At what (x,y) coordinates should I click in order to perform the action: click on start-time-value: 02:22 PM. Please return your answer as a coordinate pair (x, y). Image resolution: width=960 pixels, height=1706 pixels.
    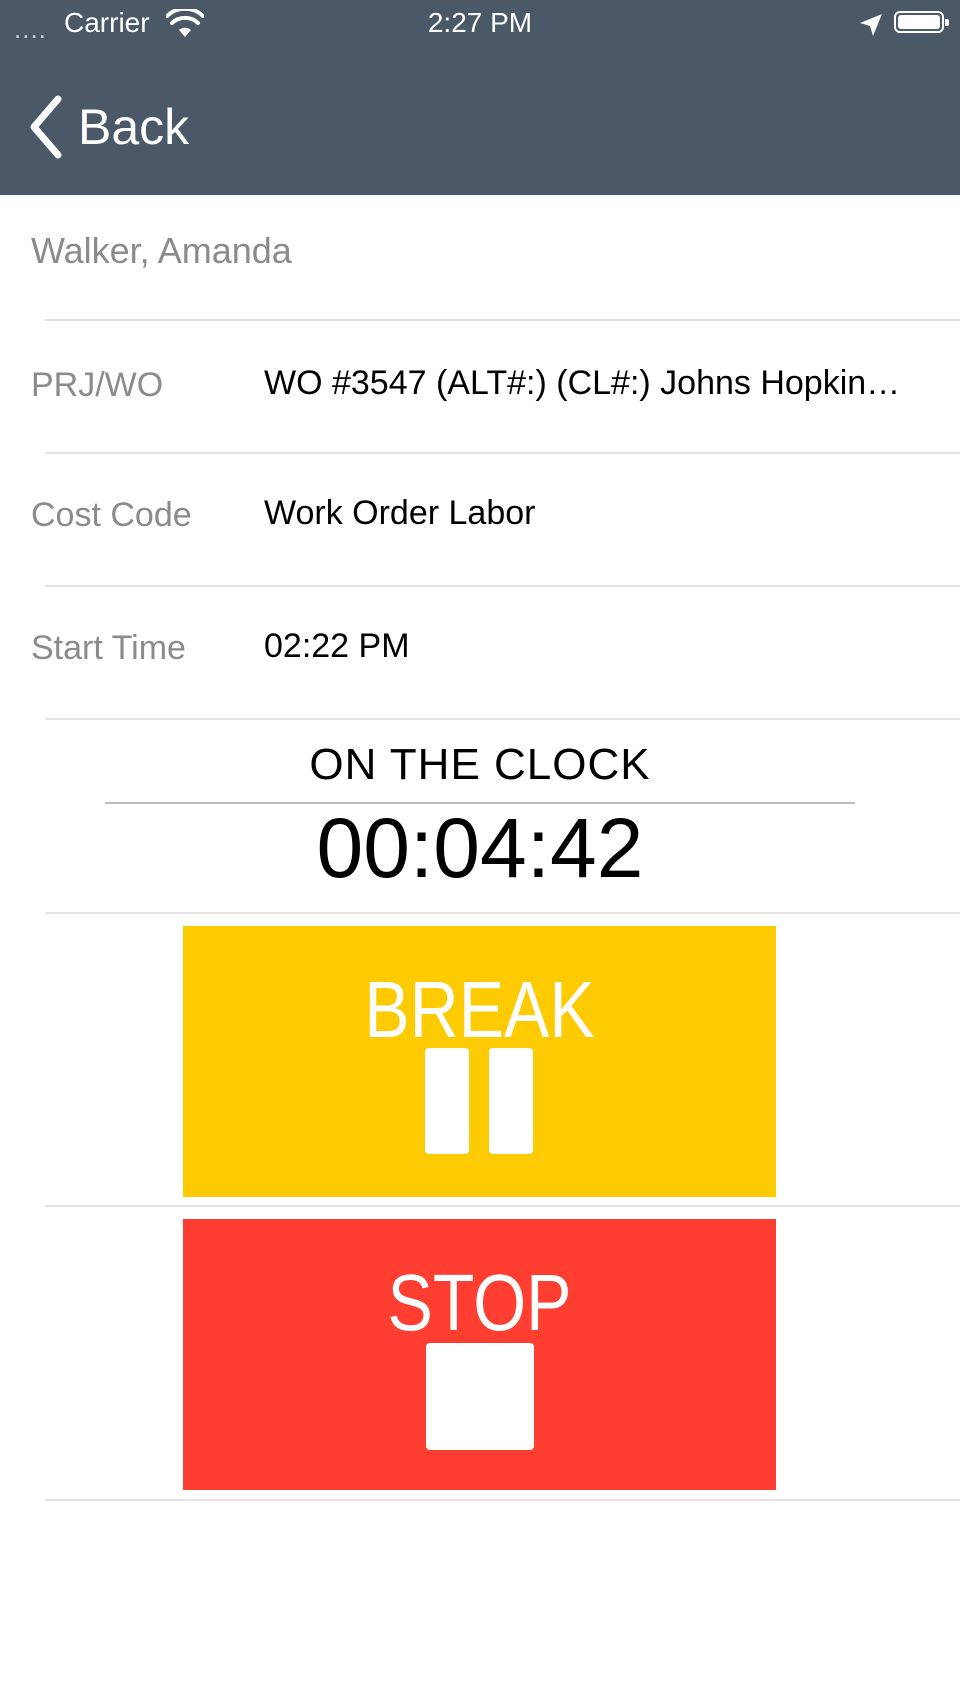
    Looking at the image, I should click on (337, 646).